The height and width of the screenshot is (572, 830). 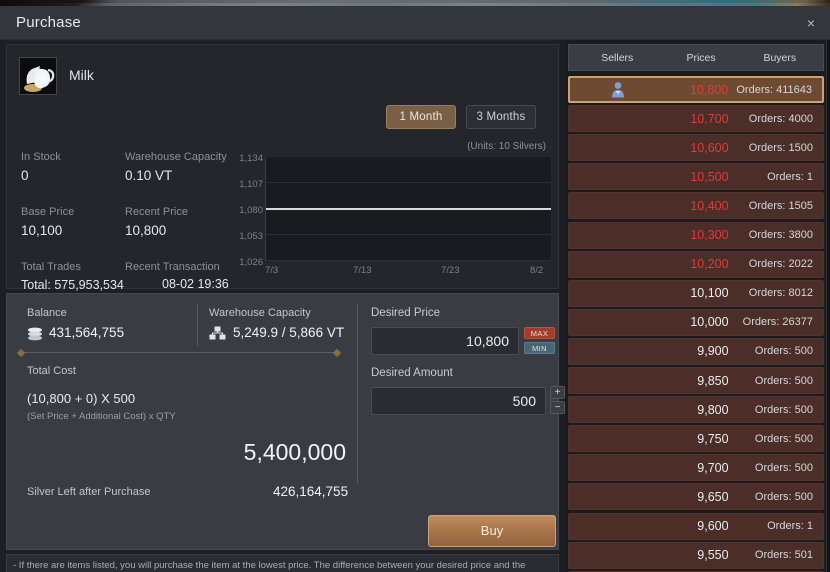 I want to click on column-header-buyers: Buyers, so click(x=780, y=58).